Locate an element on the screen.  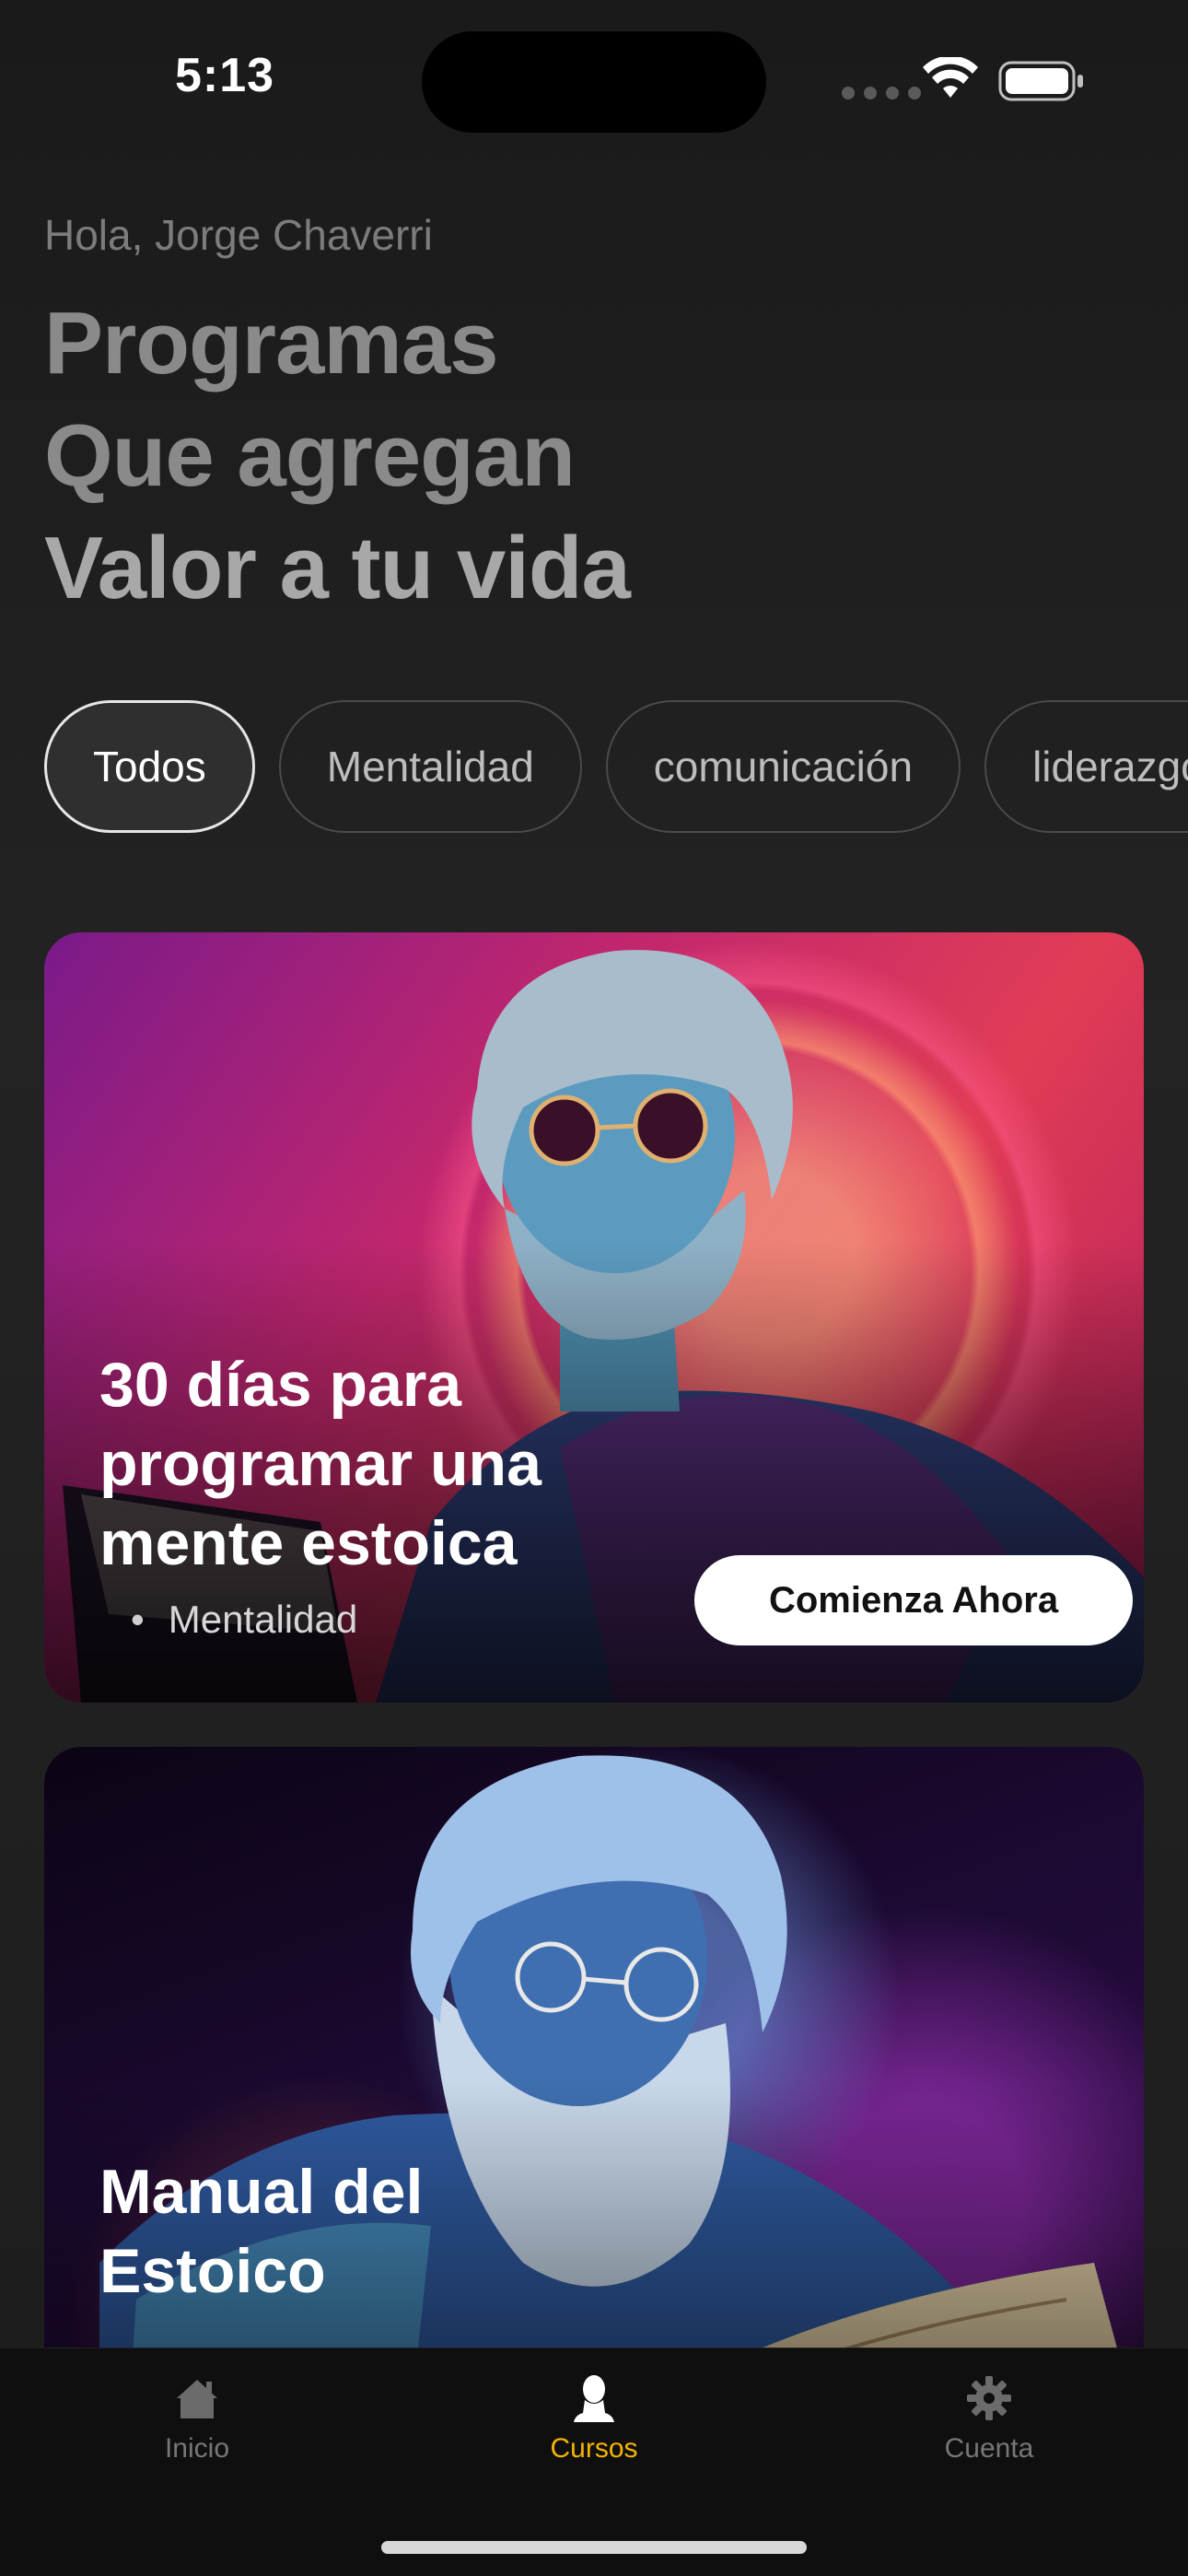
page-headline: Programas Que agregan Valor a tu vida is located at coordinates (337, 456).